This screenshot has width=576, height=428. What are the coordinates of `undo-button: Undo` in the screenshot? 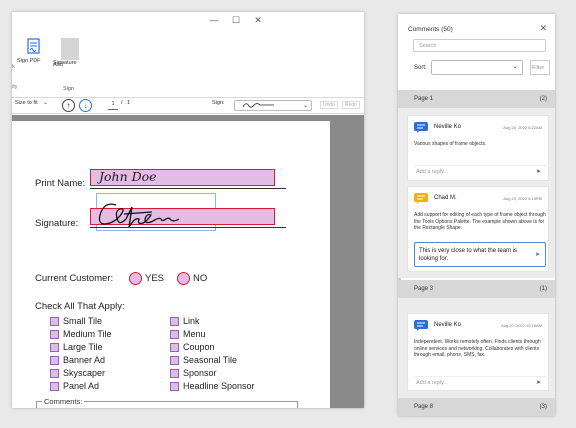 It's located at (329, 105).